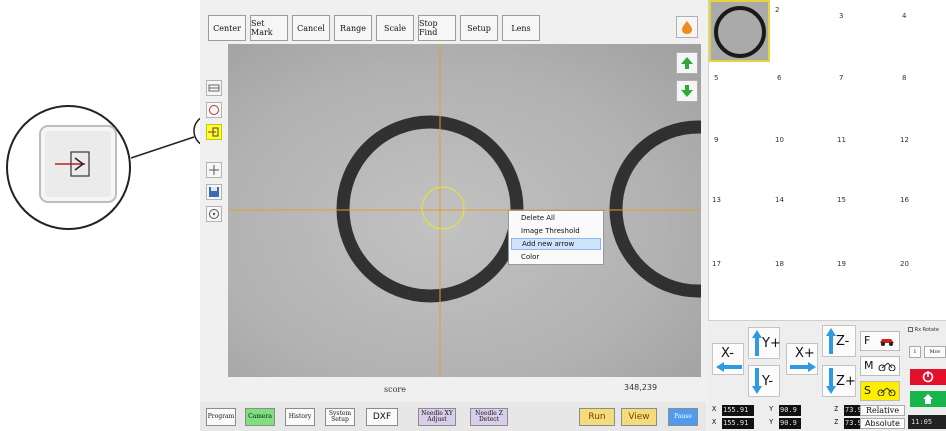 The image size is (946, 431). What do you see at coordinates (300, 417) in the screenshot?
I see `history-tab: History` at bounding box center [300, 417].